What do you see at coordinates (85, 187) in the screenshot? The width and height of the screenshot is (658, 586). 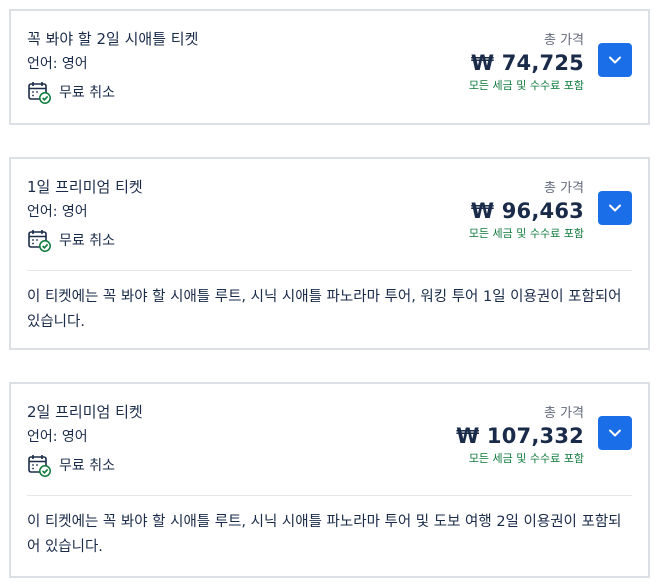 I see `ticket-title: 1일 프리미엄 티켓` at bounding box center [85, 187].